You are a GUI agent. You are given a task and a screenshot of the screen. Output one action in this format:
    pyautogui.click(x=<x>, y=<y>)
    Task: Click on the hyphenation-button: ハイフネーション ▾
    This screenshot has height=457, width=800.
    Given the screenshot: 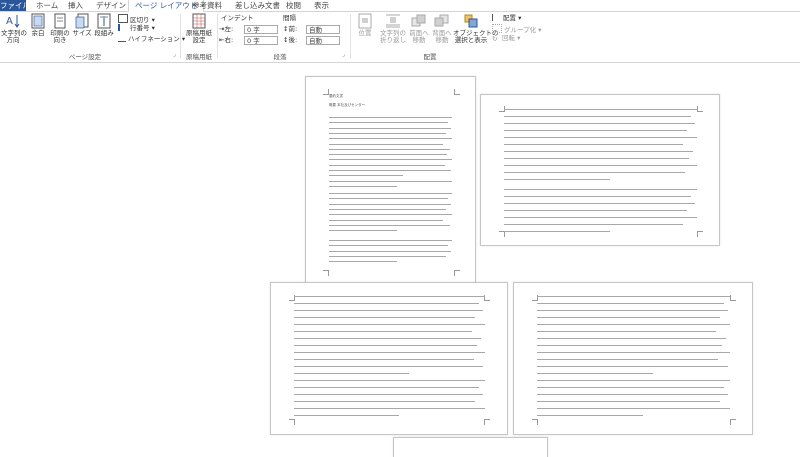 What is the action you would take?
    pyautogui.click(x=151, y=38)
    